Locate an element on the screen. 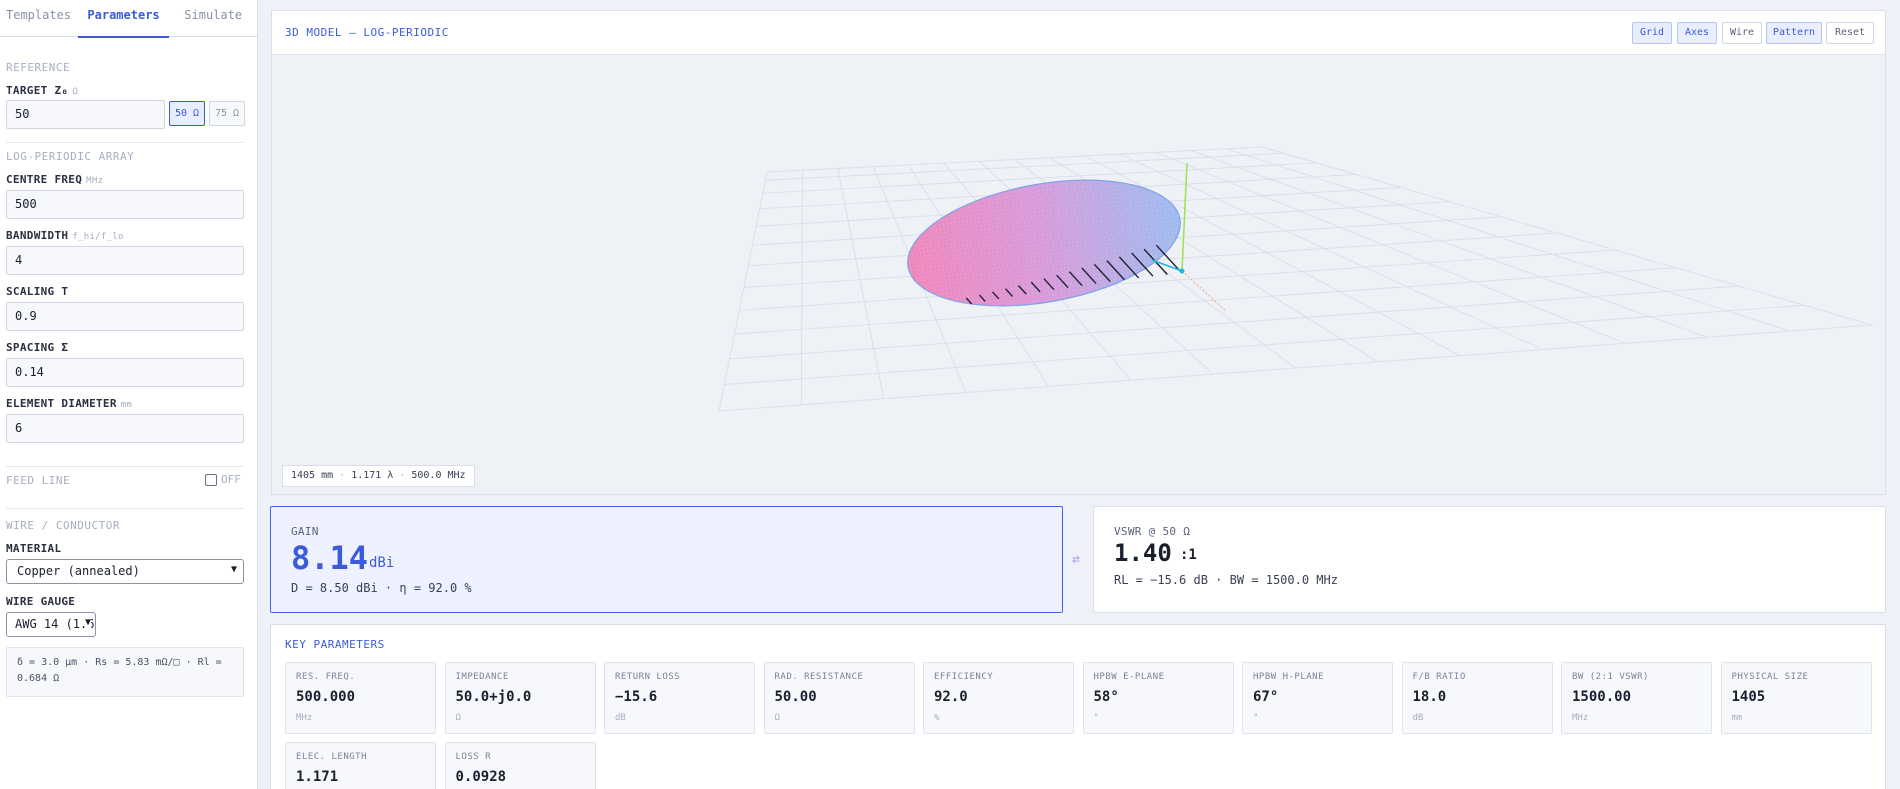  target-z-label-text: TARGET Z₀ is located at coordinates (37, 90).